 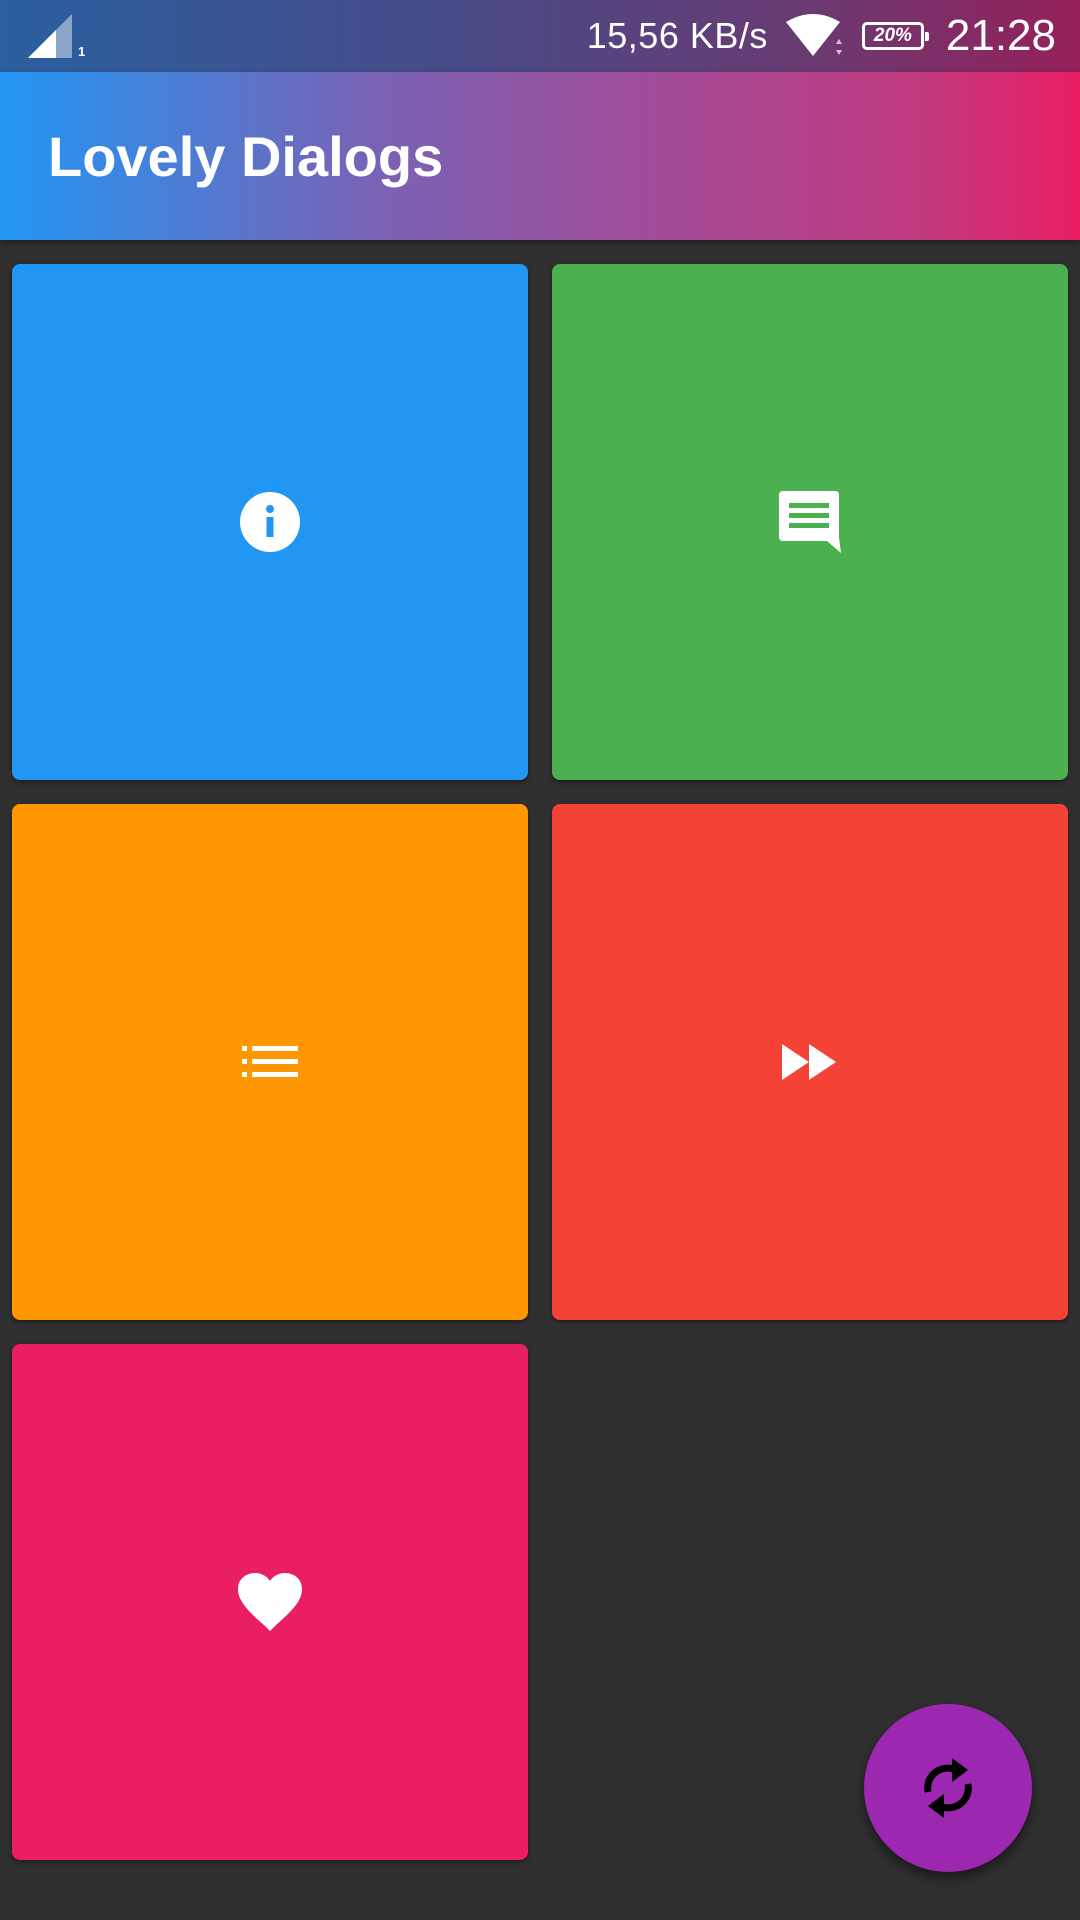 What do you see at coordinates (82, 51) in the screenshot?
I see `sim-indicator: 1` at bounding box center [82, 51].